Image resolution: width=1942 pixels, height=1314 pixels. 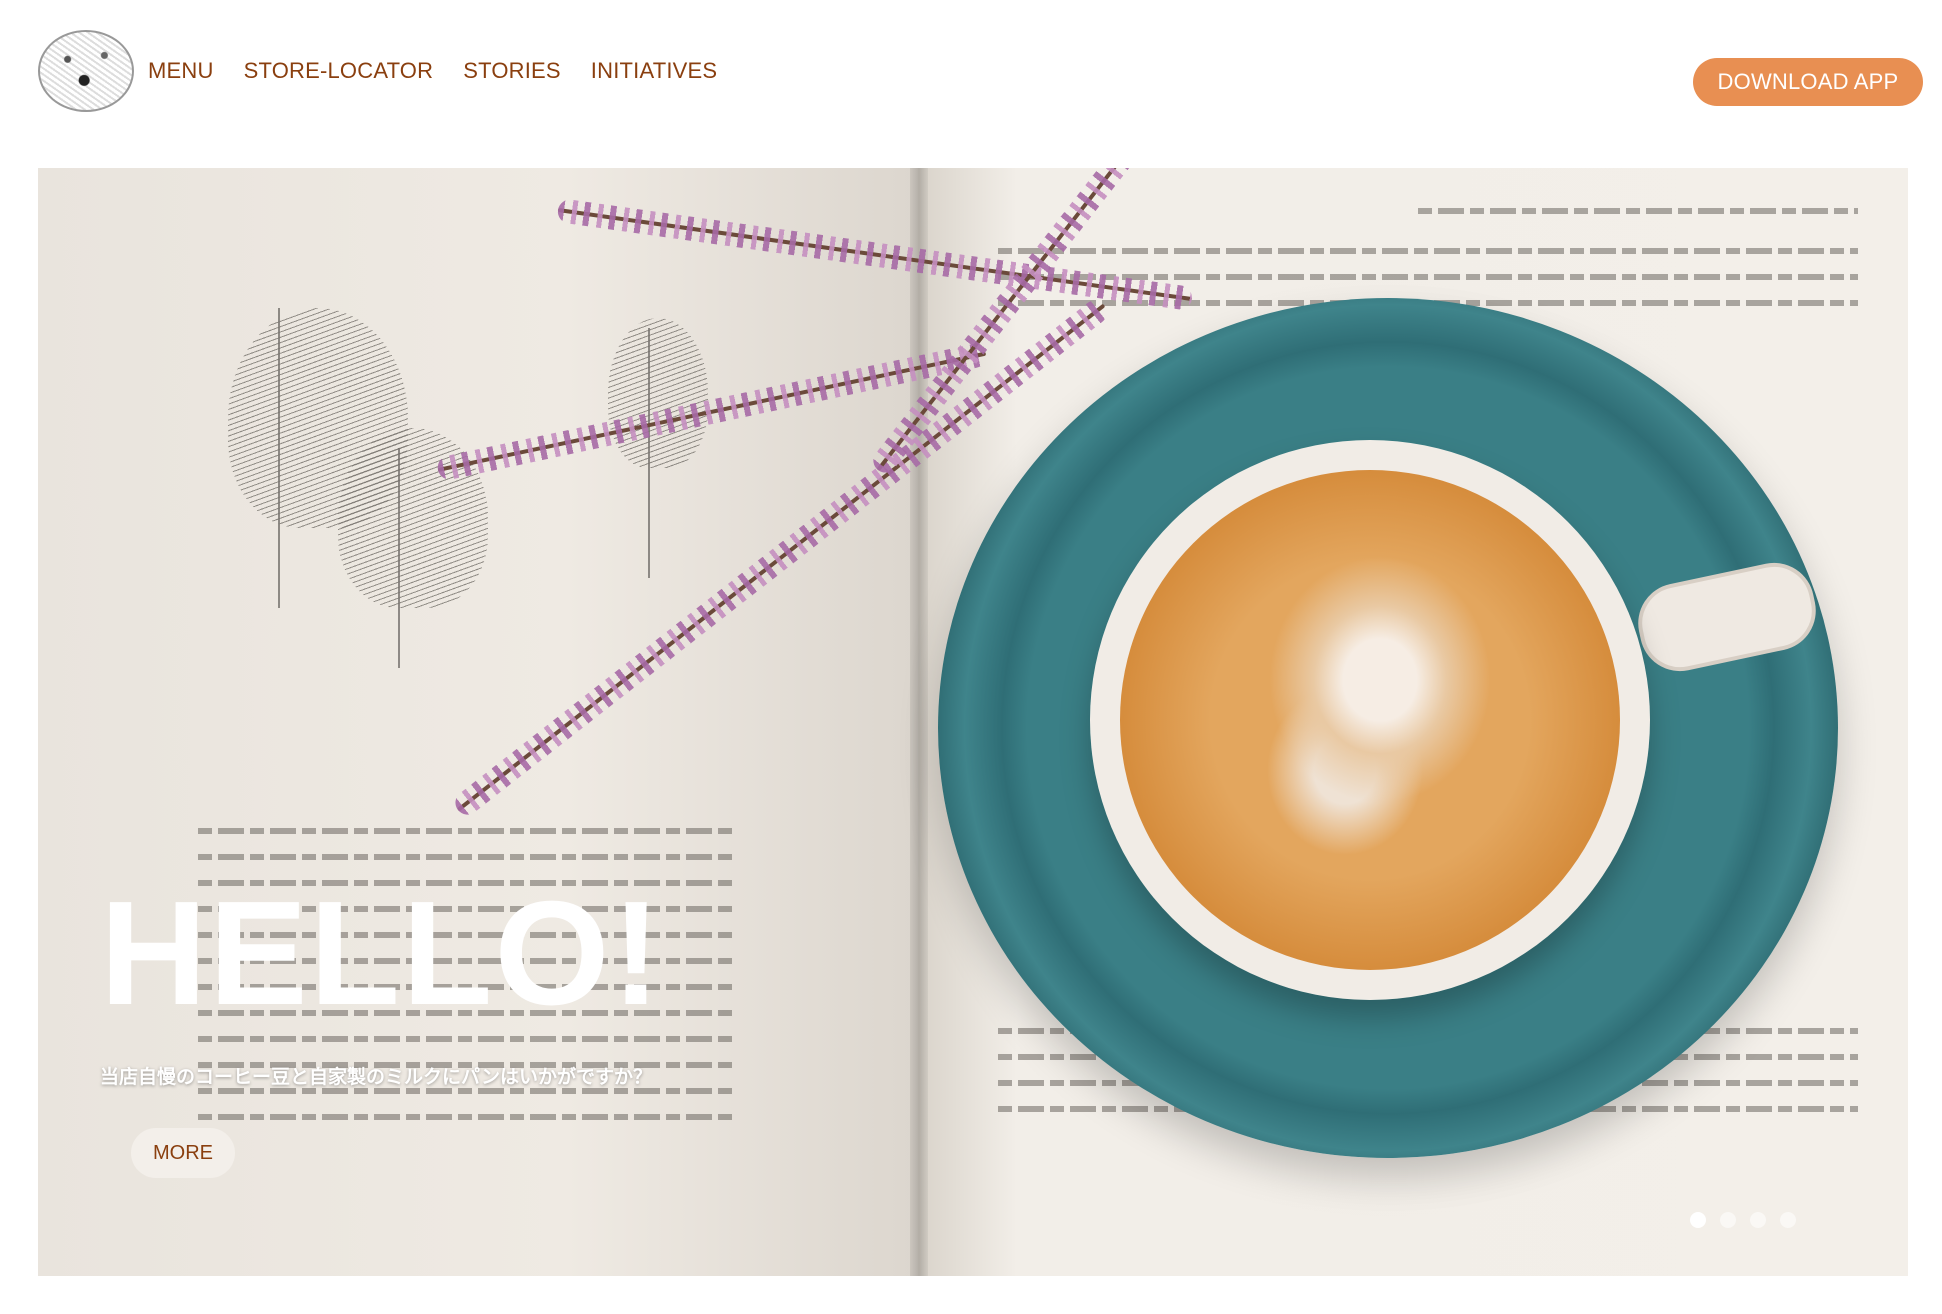 What do you see at coordinates (1808, 82) in the screenshot?
I see `download-app-button: DOWNLOAD APP` at bounding box center [1808, 82].